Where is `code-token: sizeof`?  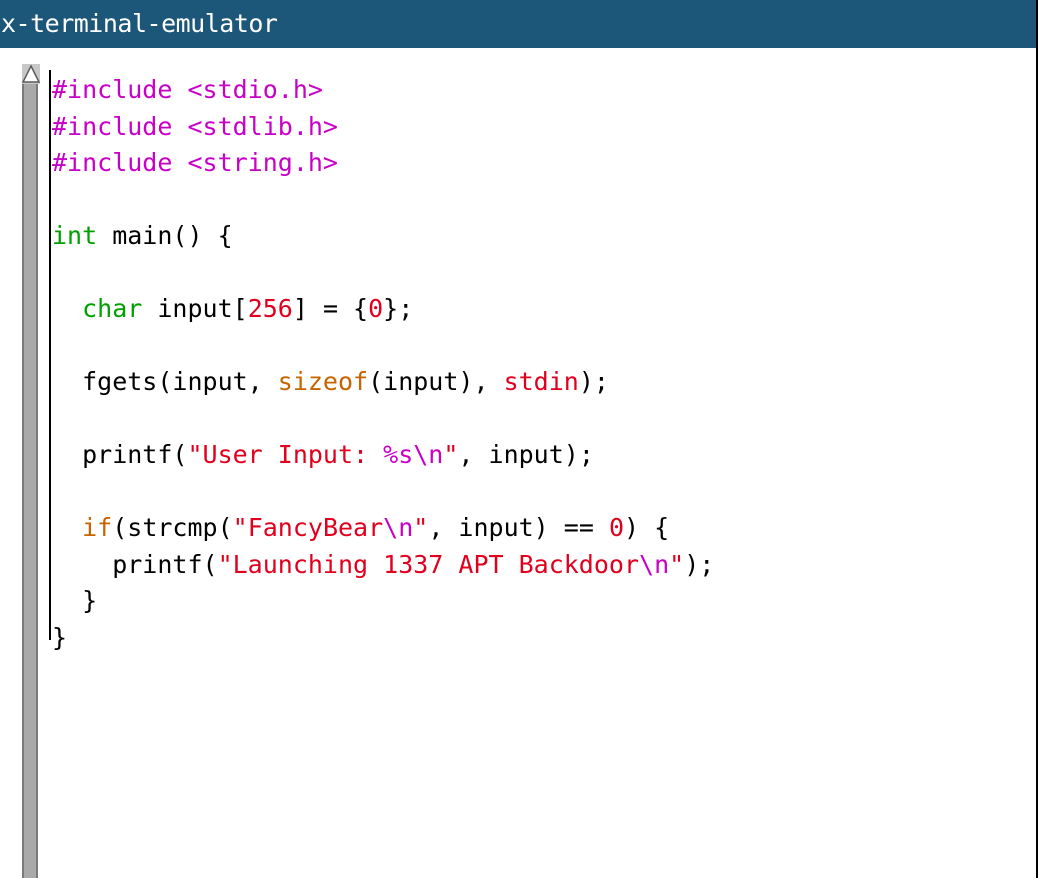 code-token: sizeof is located at coordinates (323, 381).